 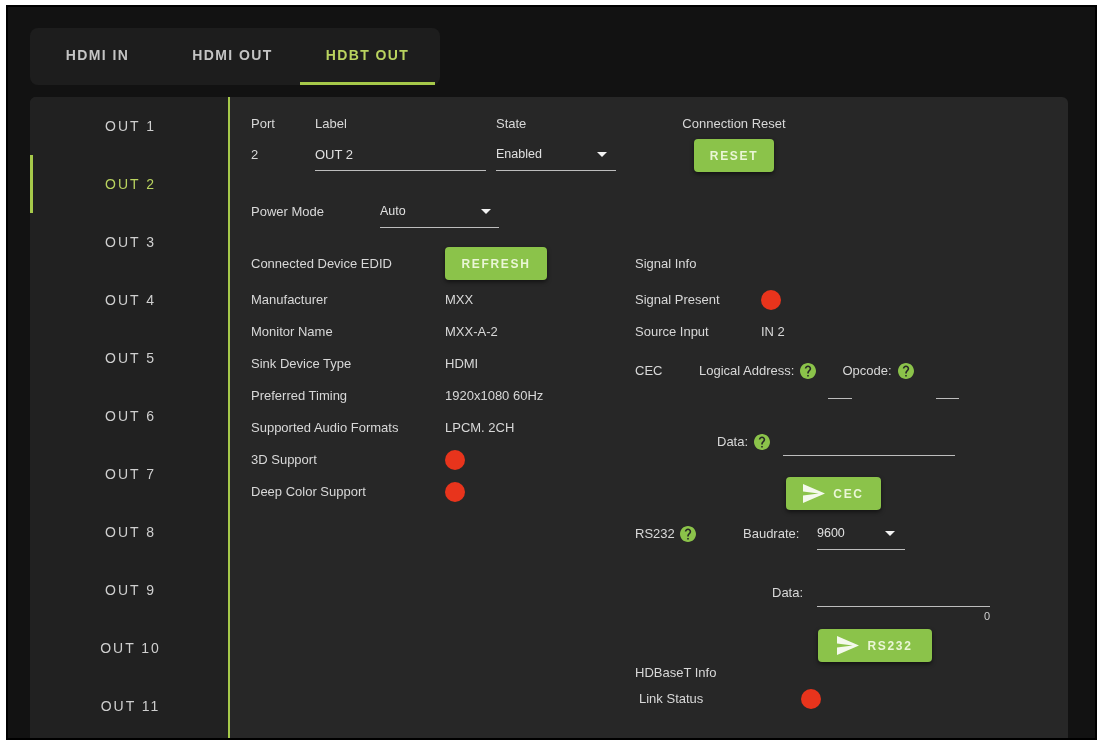 I want to click on sidebar-item: OUT 3, so click(x=129, y=242).